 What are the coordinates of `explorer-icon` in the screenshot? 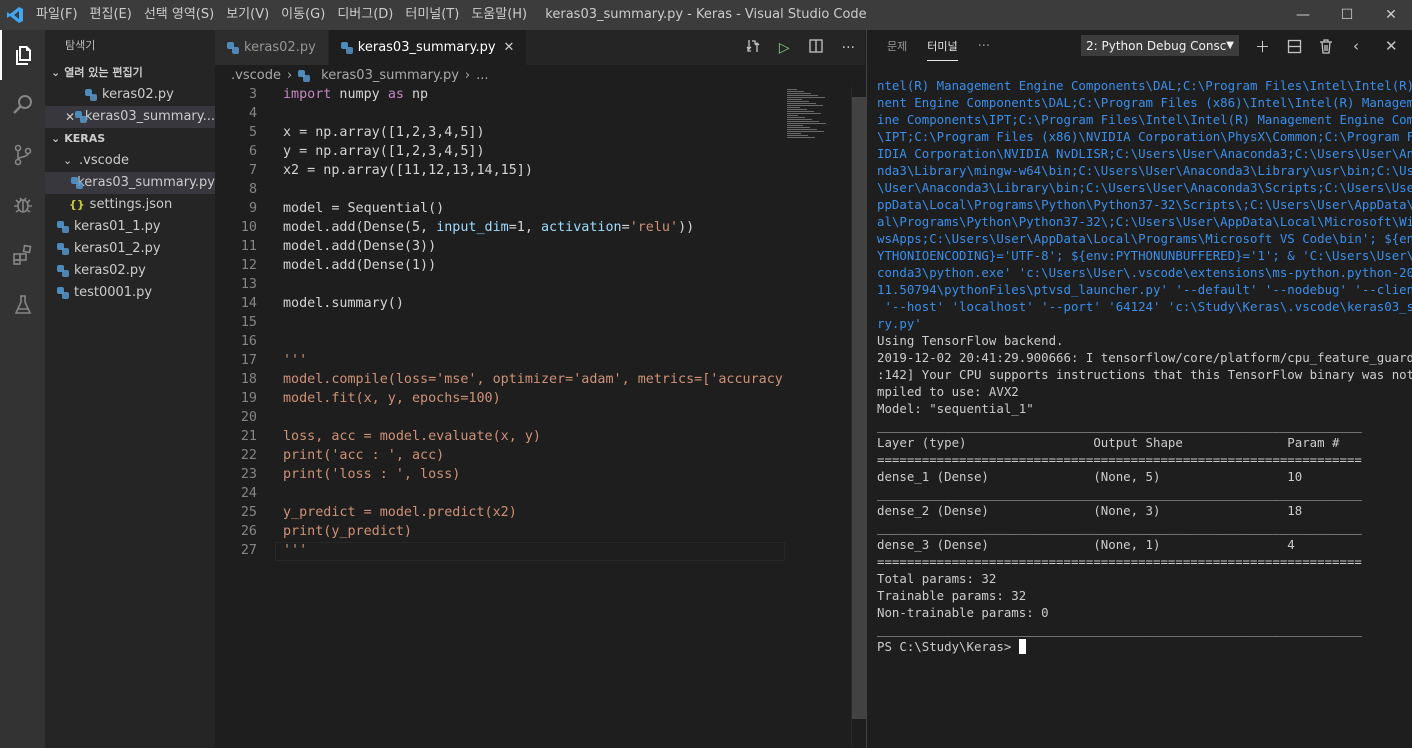 It's located at (22, 55).